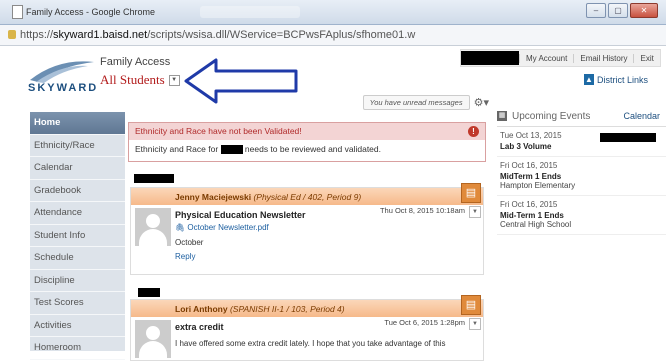 The width and height of the screenshot is (666, 361). Describe the element at coordinates (77, 281) in the screenshot. I see `sidebar-item-discipline: Discipline` at that location.